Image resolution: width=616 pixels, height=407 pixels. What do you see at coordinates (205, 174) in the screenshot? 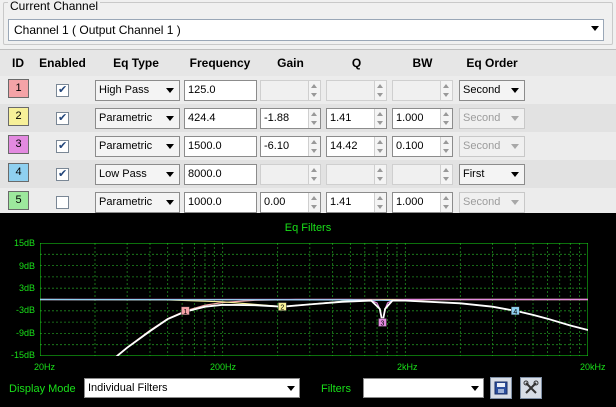
I see `frequency-input-value: 8000.0` at bounding box center [205, 174].